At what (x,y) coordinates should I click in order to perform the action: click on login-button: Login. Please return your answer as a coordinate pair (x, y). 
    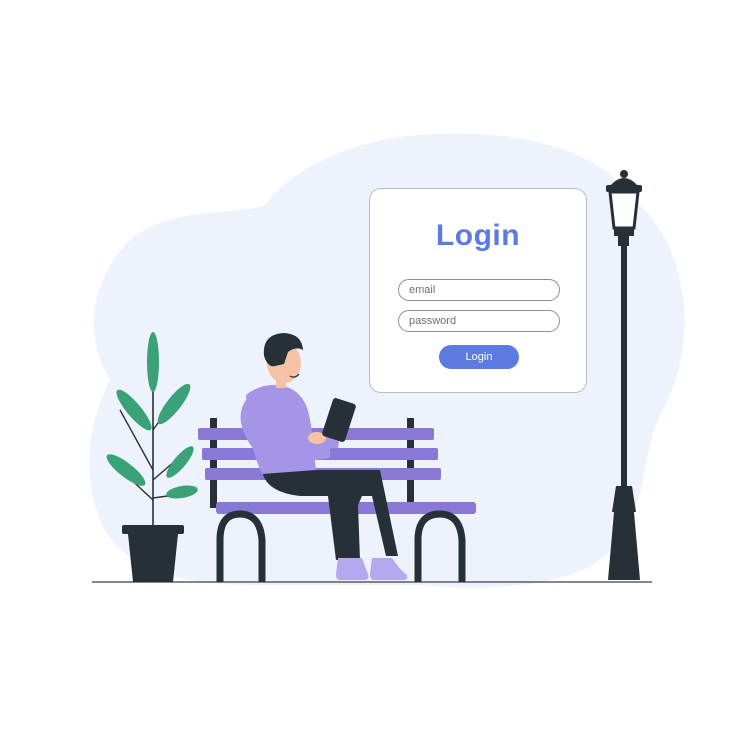
    Looking at the image, I should click on (479, 357).